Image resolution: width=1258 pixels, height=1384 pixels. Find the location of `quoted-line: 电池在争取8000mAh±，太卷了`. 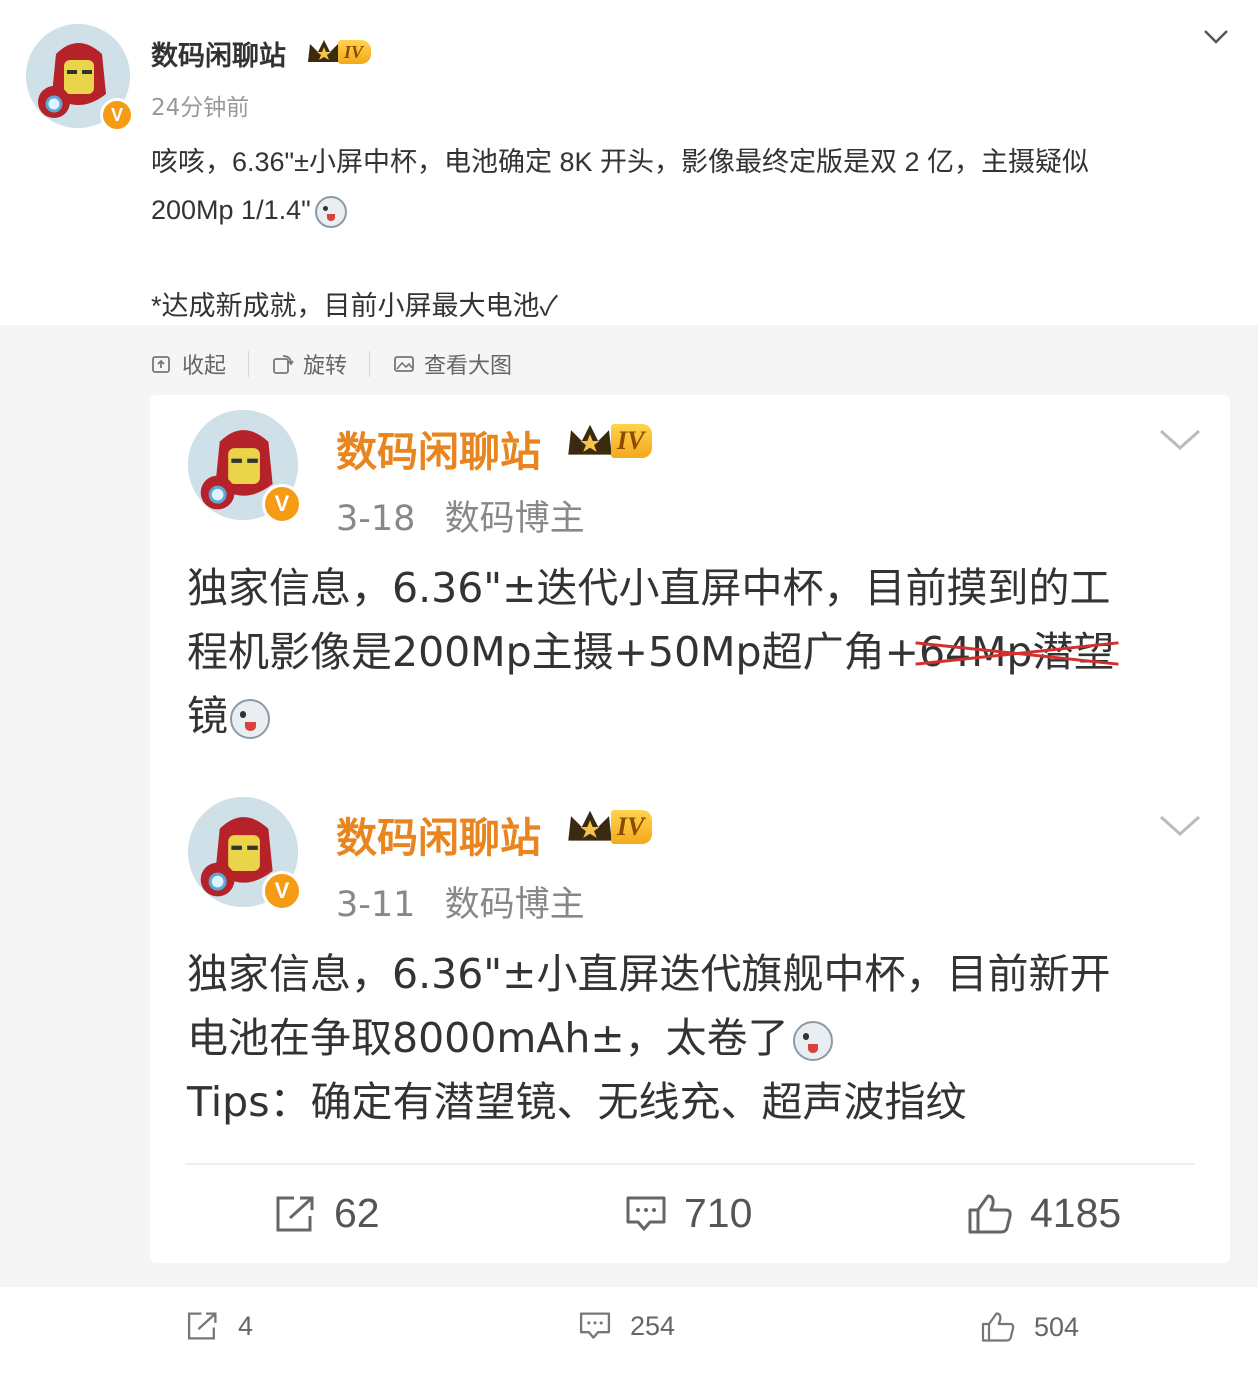

quoted-line: 电池在争取8000mAh±，太卷了 is located at coordinates (682, 1038).